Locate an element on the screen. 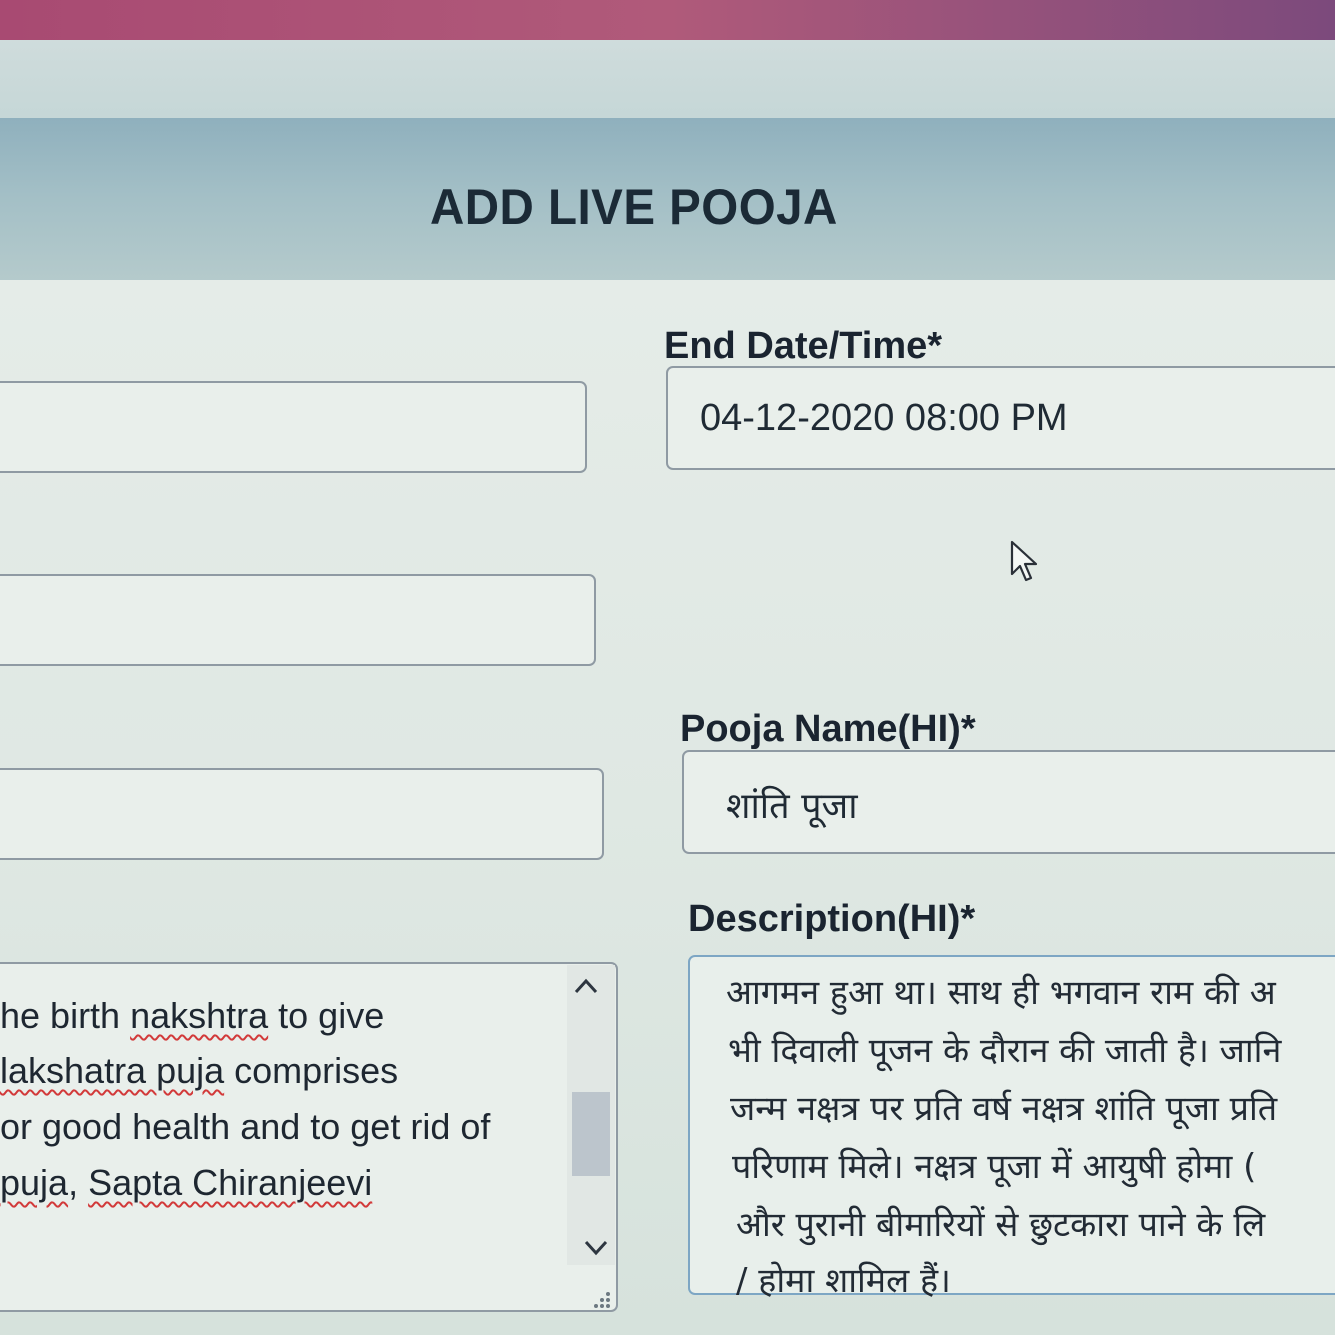 The height and width of the screenshot is (1335, 1335). chevron-down-icon is located at coordinates (596, 1247).